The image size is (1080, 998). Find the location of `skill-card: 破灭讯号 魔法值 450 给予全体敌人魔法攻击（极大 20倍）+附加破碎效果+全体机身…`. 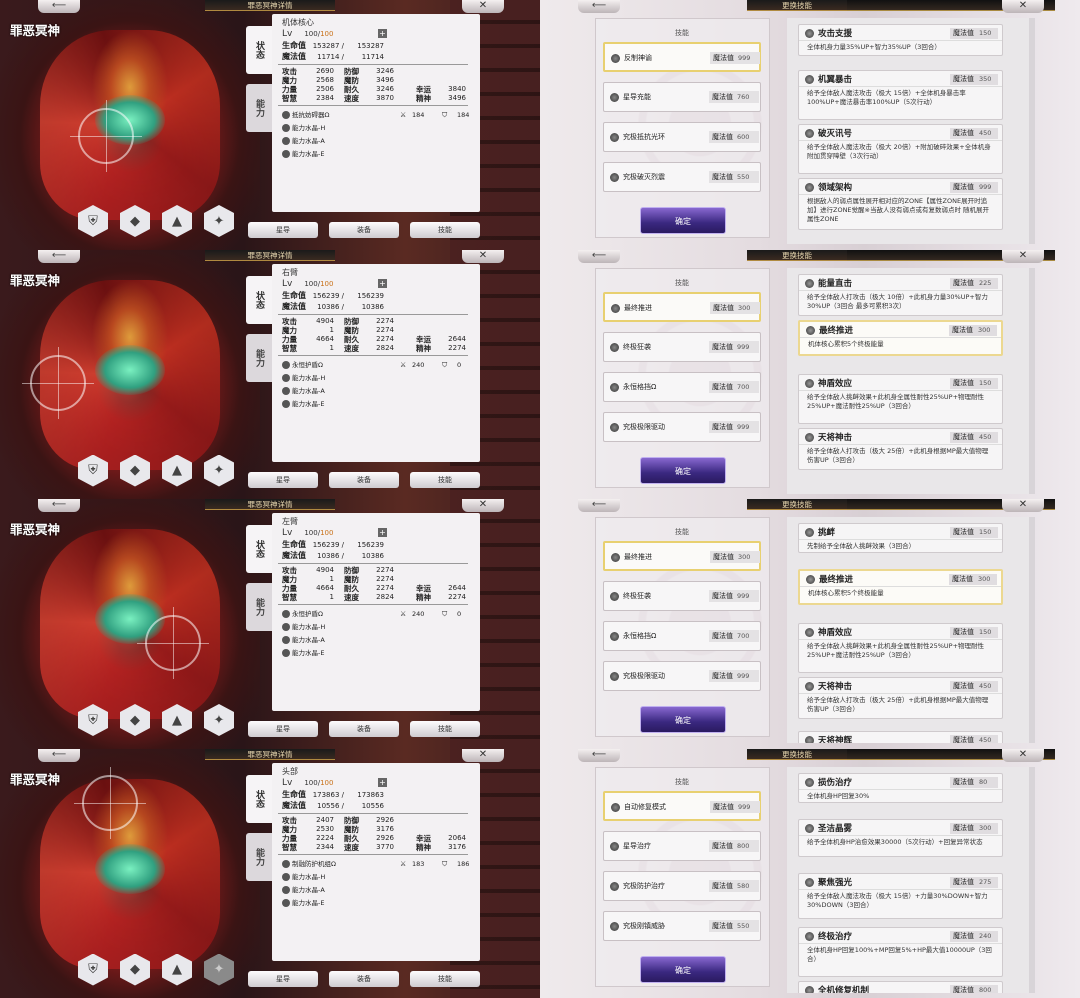

skill-card: 破灭讯号 魔法值 450 给予全体敌人魔法攻击（极大 20倍）+附加破碎效果+全体机身… is located at coordinates (900, 149).